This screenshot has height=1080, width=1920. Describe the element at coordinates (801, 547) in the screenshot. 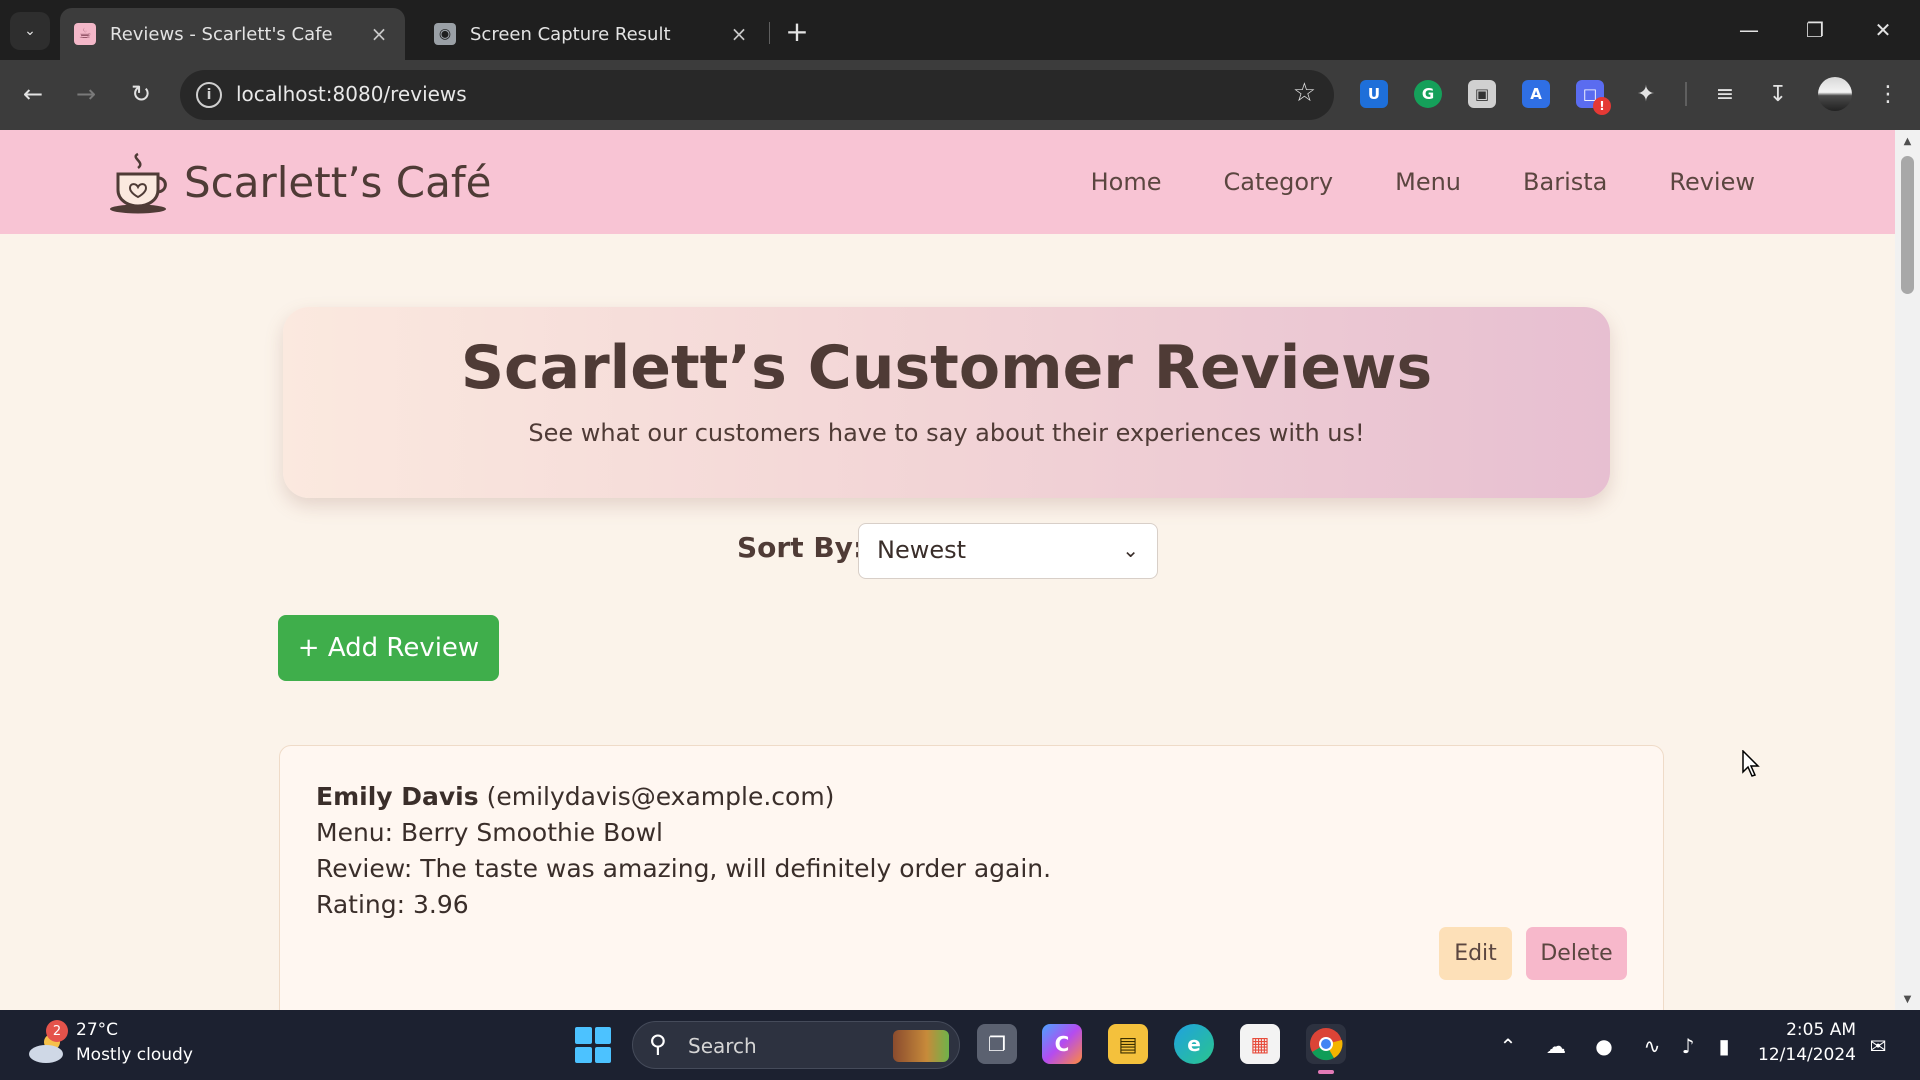

I see `sort-label: Sort By:` at that location.